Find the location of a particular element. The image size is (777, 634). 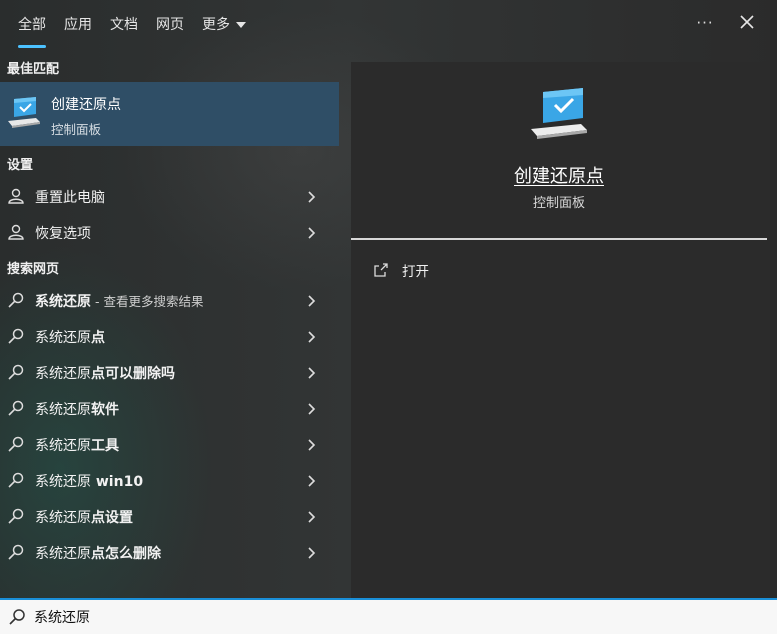

tab-all: 全部 is located at coordinates (32, 24).